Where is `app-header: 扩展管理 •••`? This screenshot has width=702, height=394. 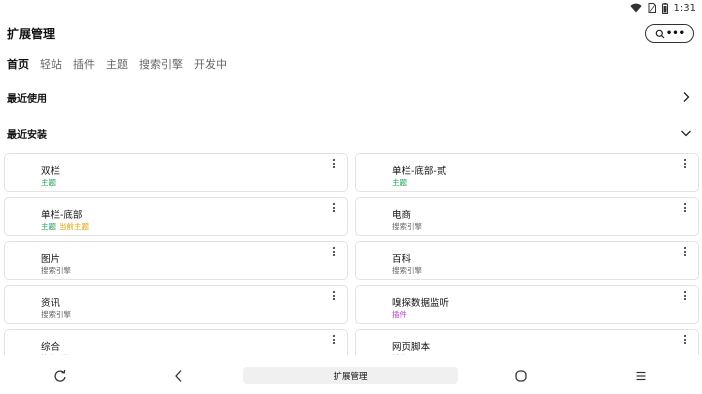 app-header: 扩展管理 ••• is located at coordinates (351, 34).